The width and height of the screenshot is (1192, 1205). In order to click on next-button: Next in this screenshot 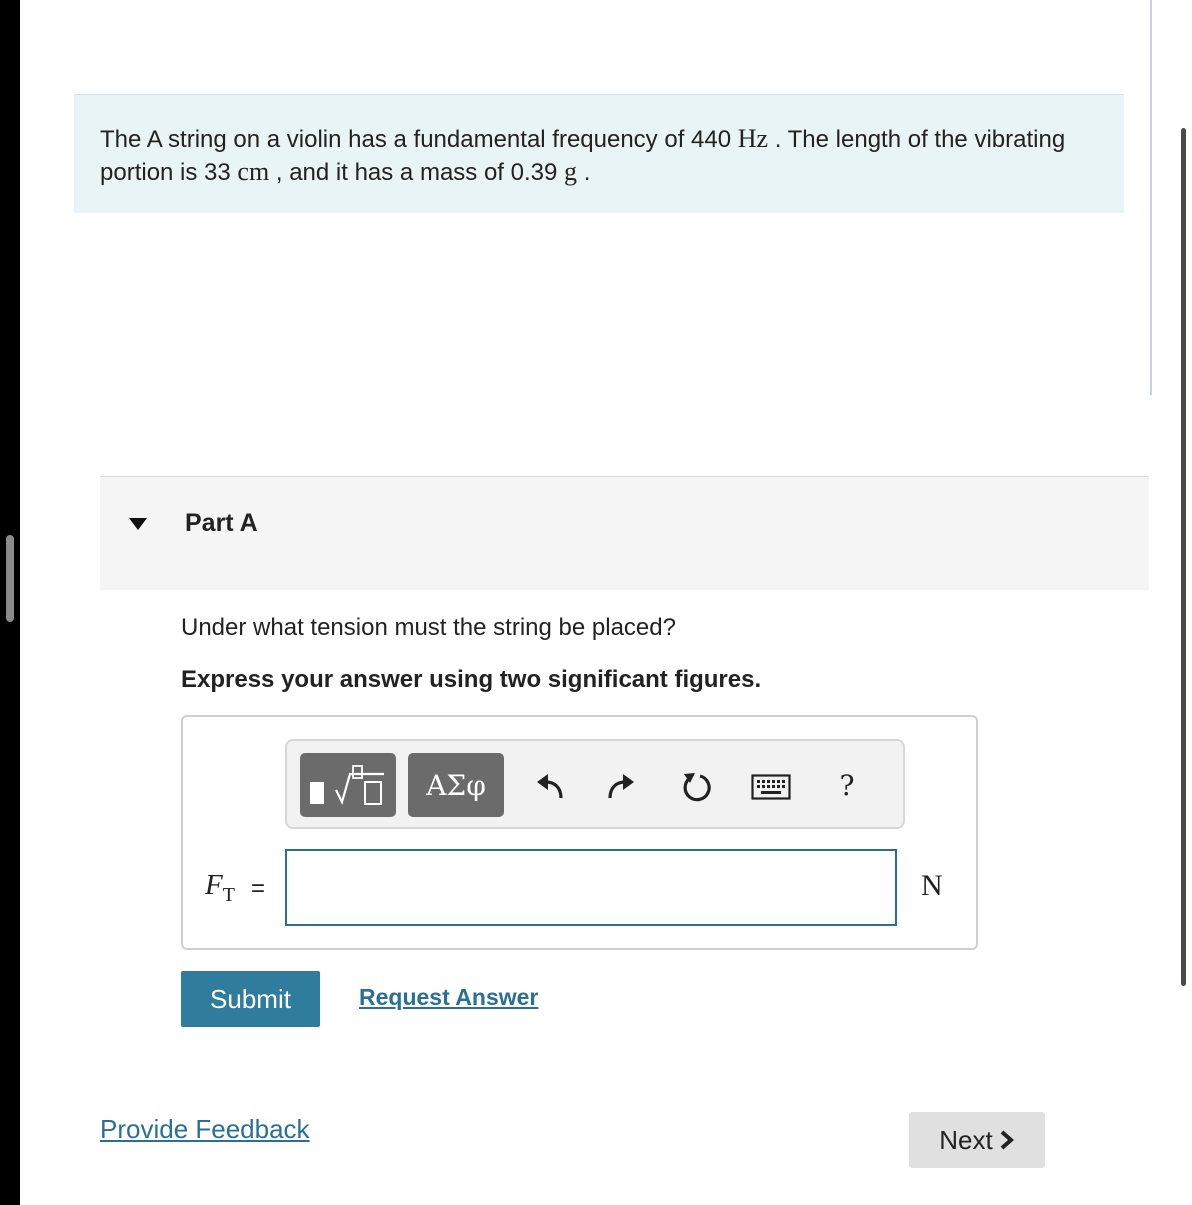, I will do `click(977, 1140)`.